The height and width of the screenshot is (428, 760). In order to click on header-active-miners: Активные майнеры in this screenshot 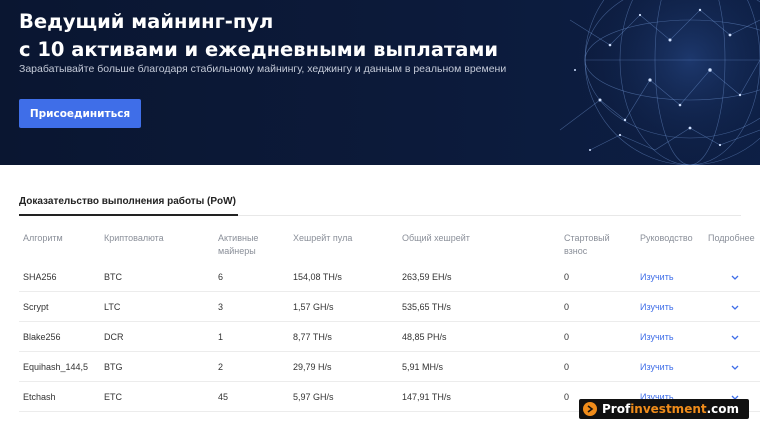, I will do `click(238, 245)`.